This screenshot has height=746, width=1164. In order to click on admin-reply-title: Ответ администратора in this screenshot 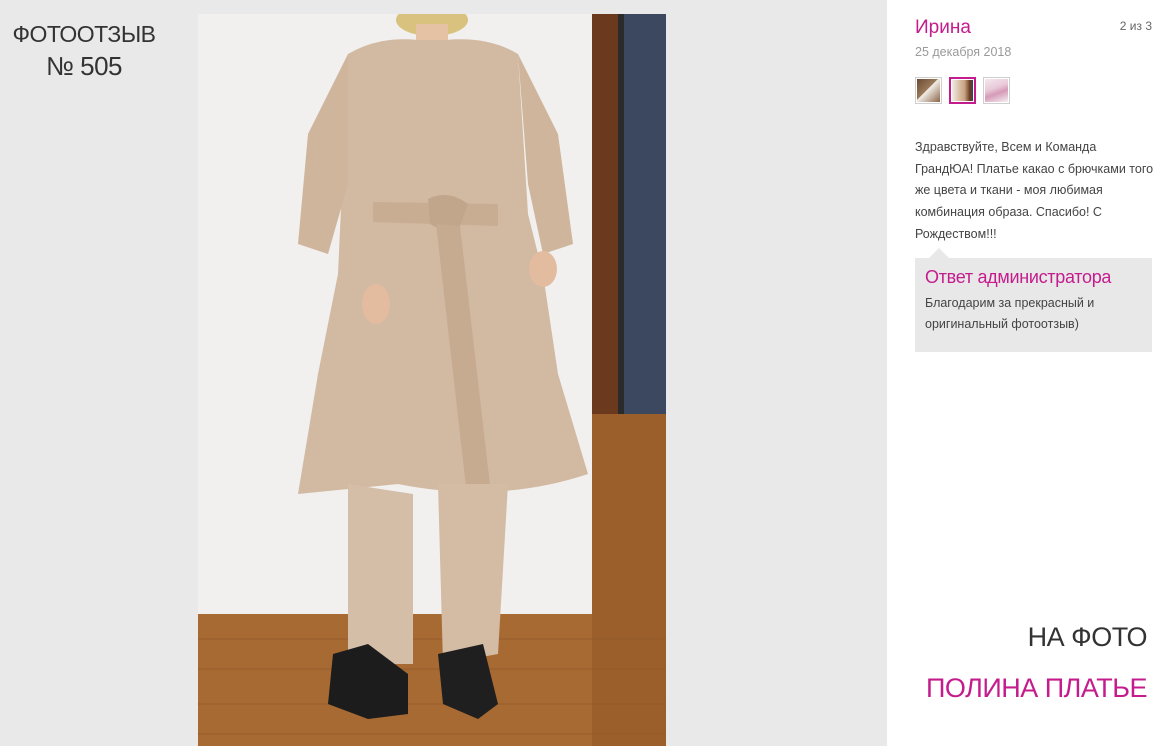, I will do `click(1018, 277)`.